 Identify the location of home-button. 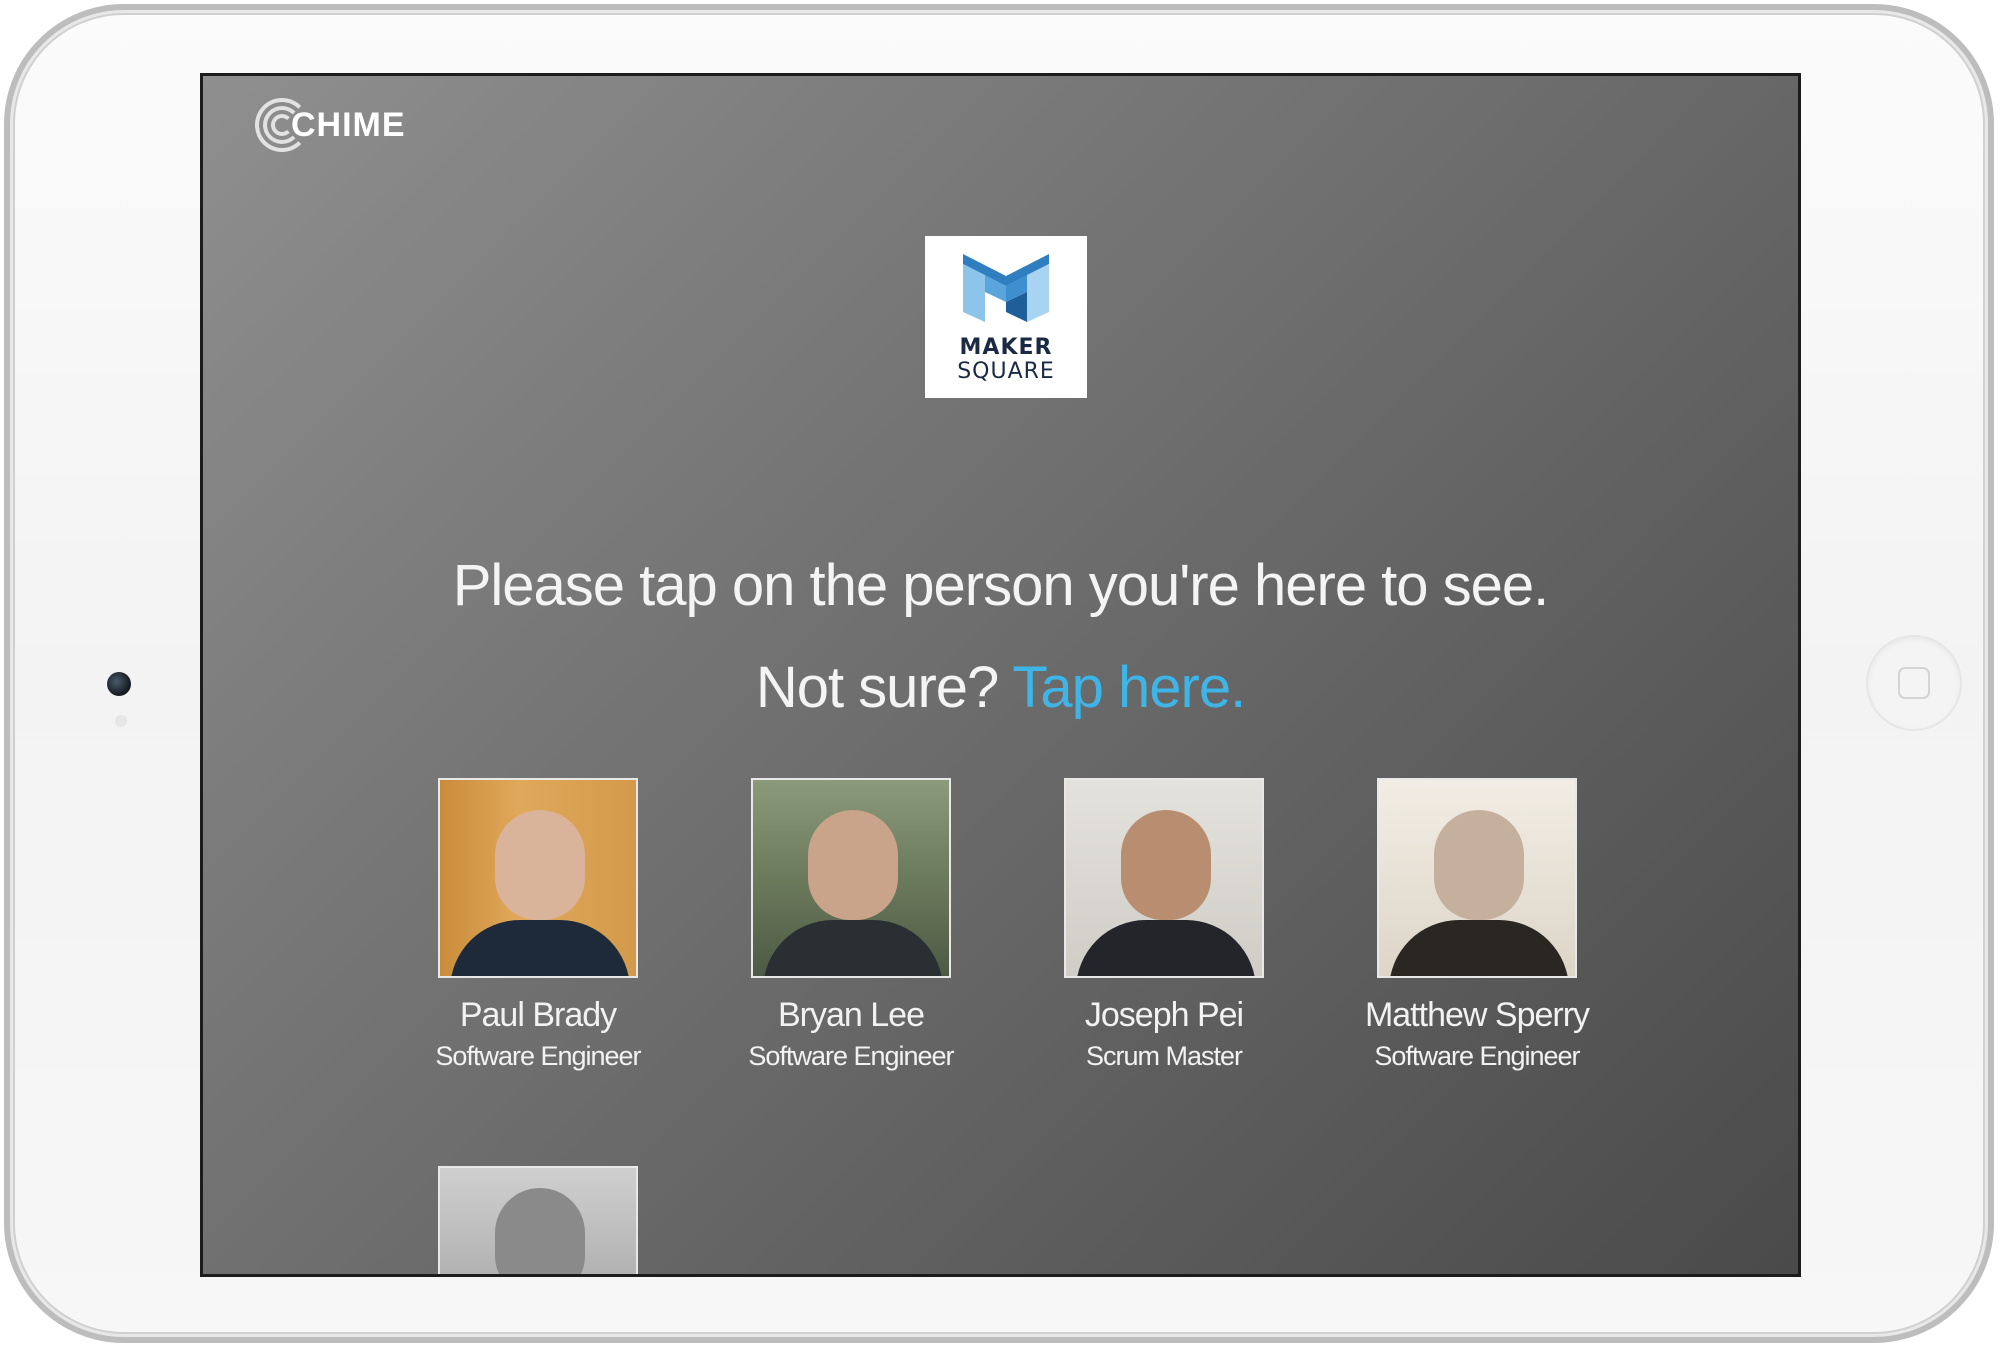
(1914, 683).